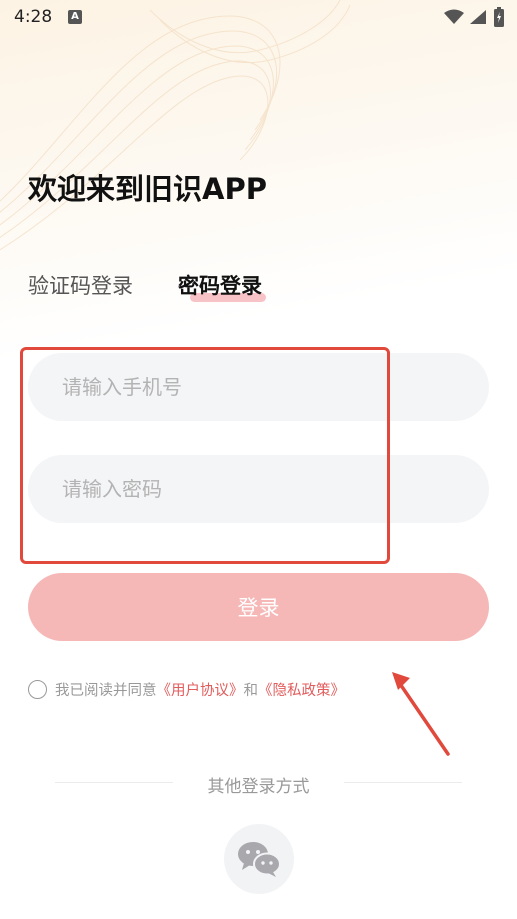 This screenshot has width=517, height=919. I want to click on battery-icon, so click(499, 17).